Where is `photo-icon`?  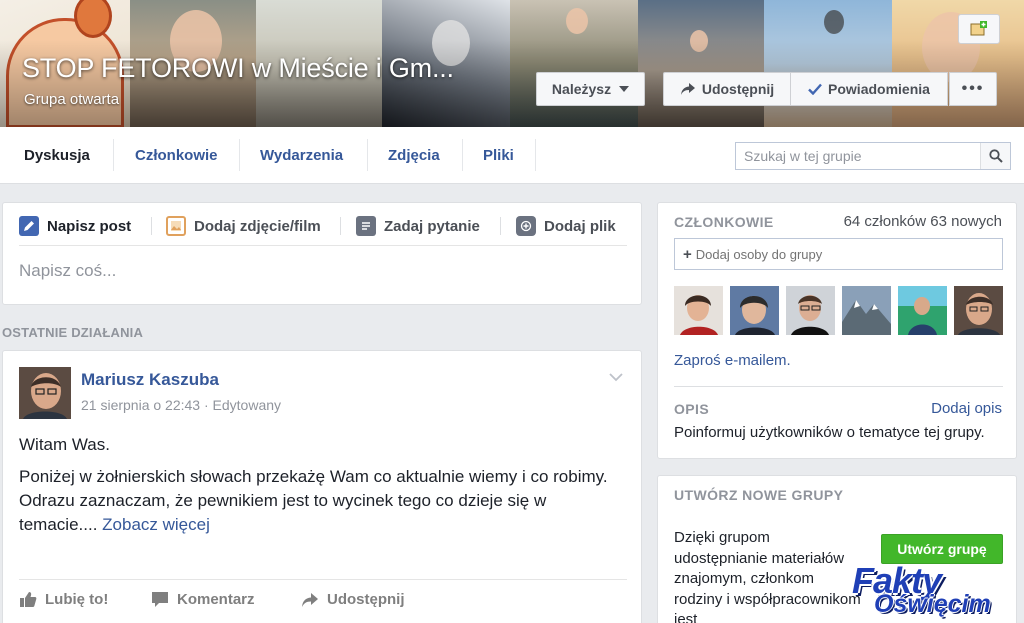 photo-icon is located at coordinates (176, 226).